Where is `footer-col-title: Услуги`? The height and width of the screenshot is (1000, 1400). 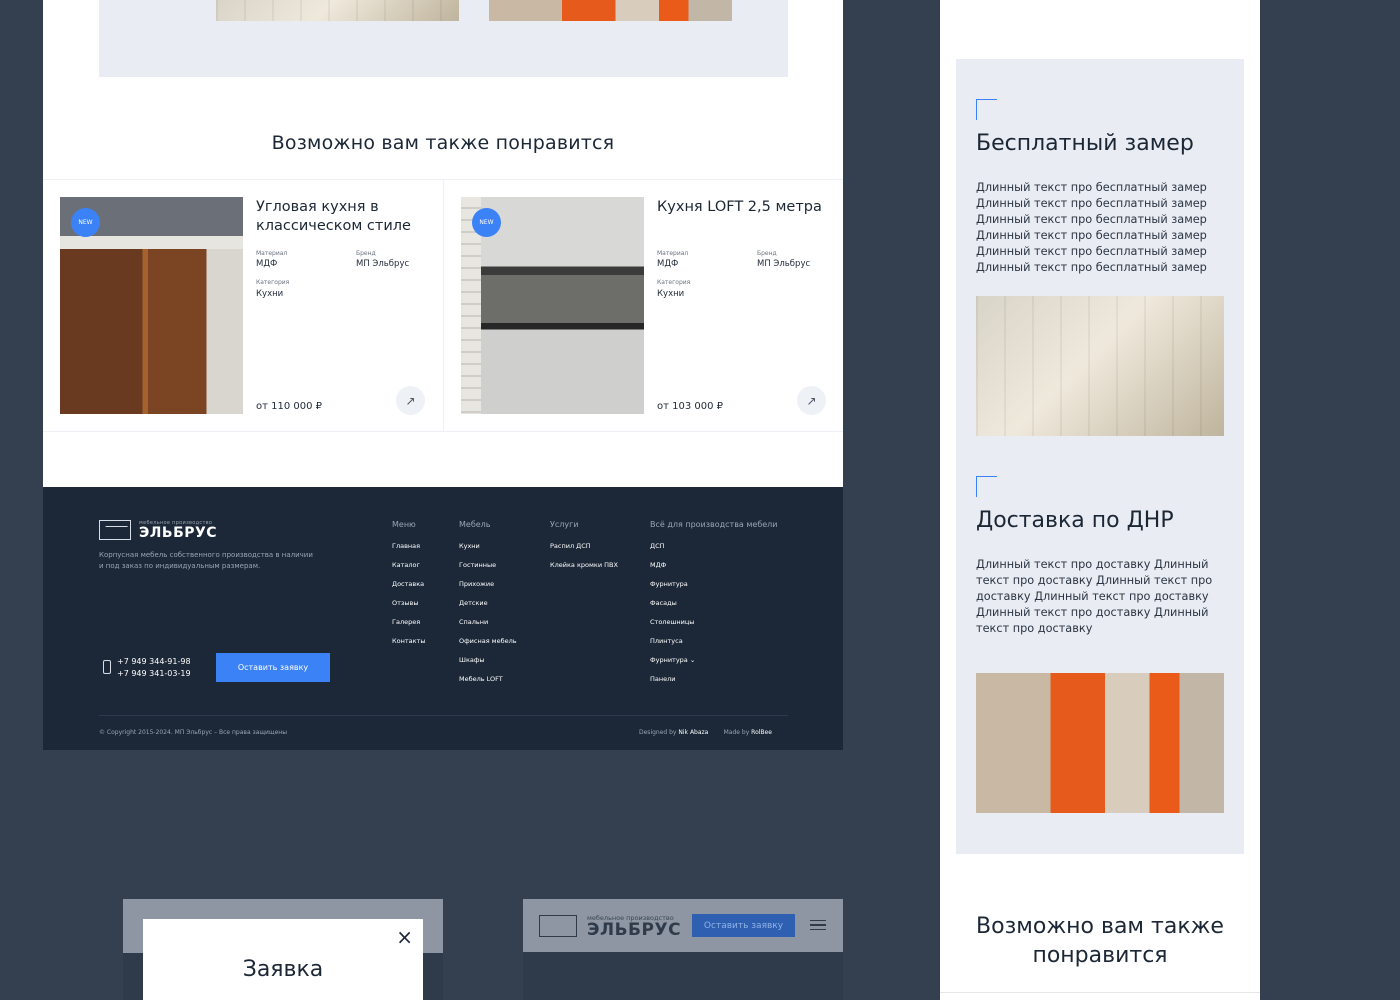 footer-col-title: Услуги is located at coordinates (564, 524).